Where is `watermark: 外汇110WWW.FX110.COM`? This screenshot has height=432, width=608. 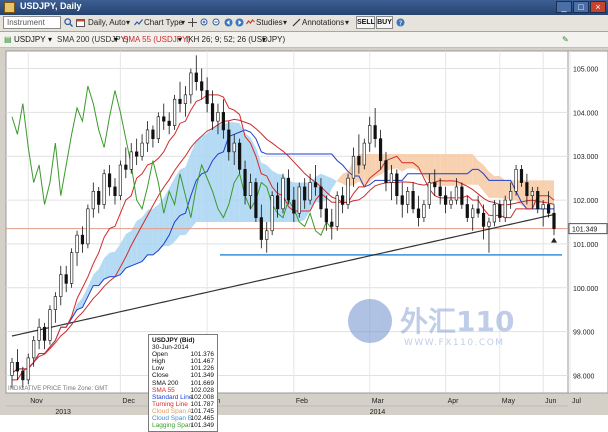
watermark: 外汇110WWW.FX110.COM is located at coordinates (431, 323).